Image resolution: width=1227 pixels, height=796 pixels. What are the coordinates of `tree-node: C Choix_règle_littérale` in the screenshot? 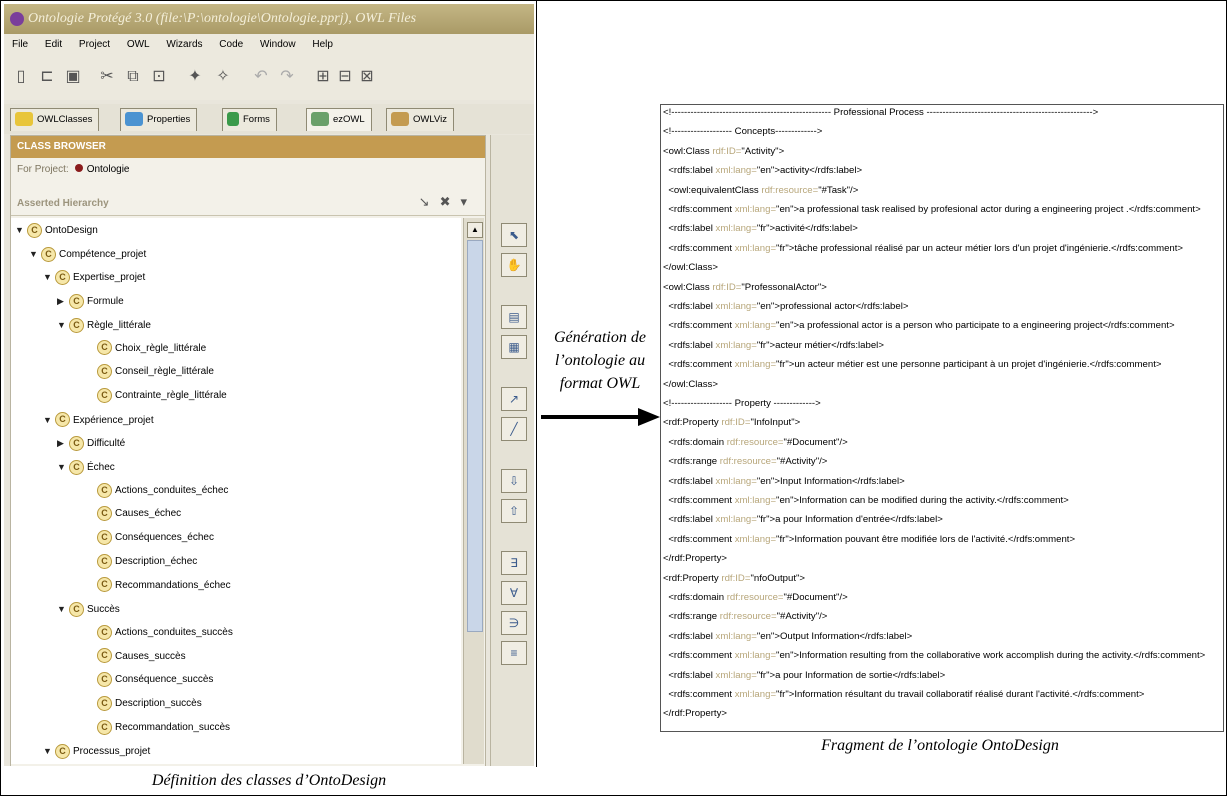 It's located at (145, 349).